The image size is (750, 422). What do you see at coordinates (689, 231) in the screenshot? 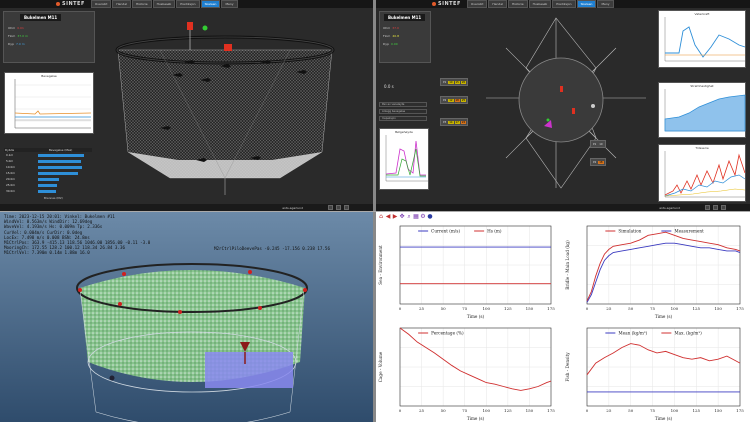
I see `legend-label: Measurement` at bounding box center [689, 231].